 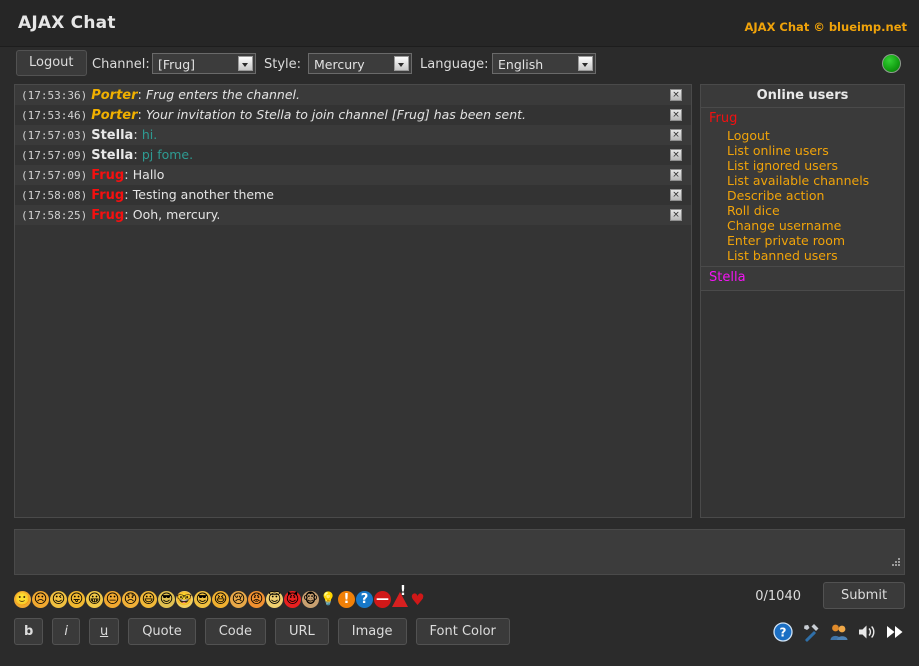 What do you see at coordinates (274, 599) in the screenshot?
I see `angel-emoticon: 😇` at bounding box center [274, 599].